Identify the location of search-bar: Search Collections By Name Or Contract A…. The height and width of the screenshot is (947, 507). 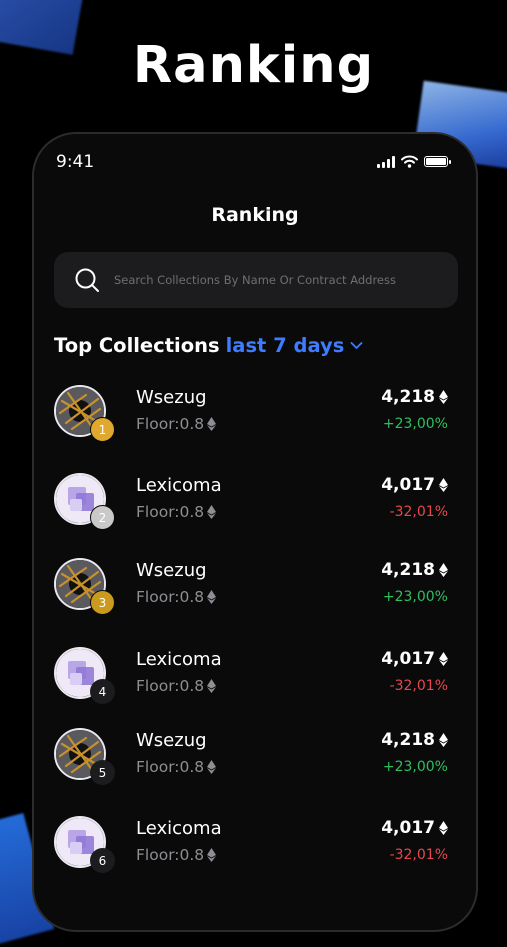
(256, 280).